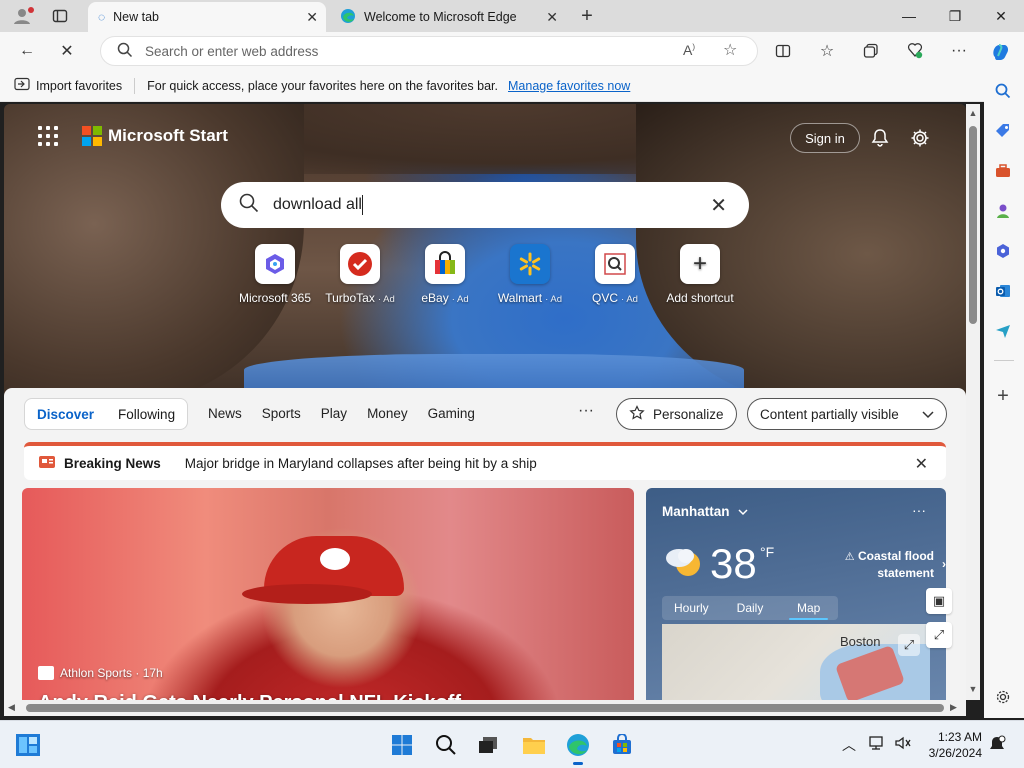 The image size is (1024, 768). Describe the element at coordinates (700, 298) in the screenshot. I see `shortcut-label: Add shortcut` at that location.